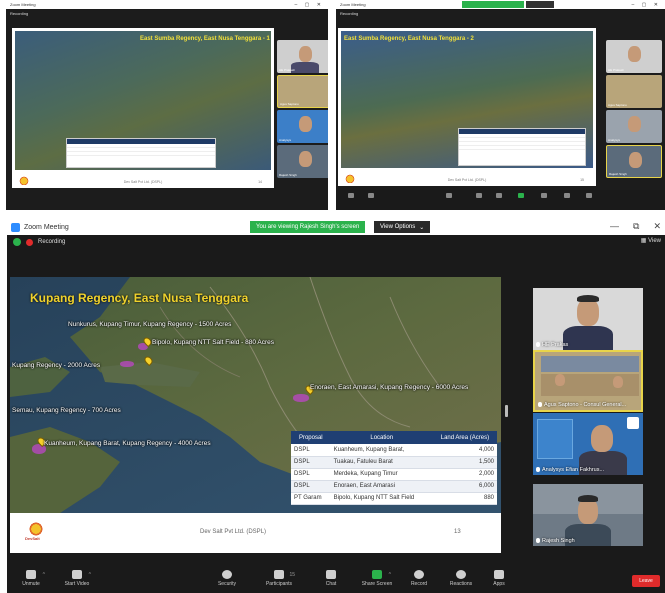  I want to click on video-off-icon, so click(77, 574).